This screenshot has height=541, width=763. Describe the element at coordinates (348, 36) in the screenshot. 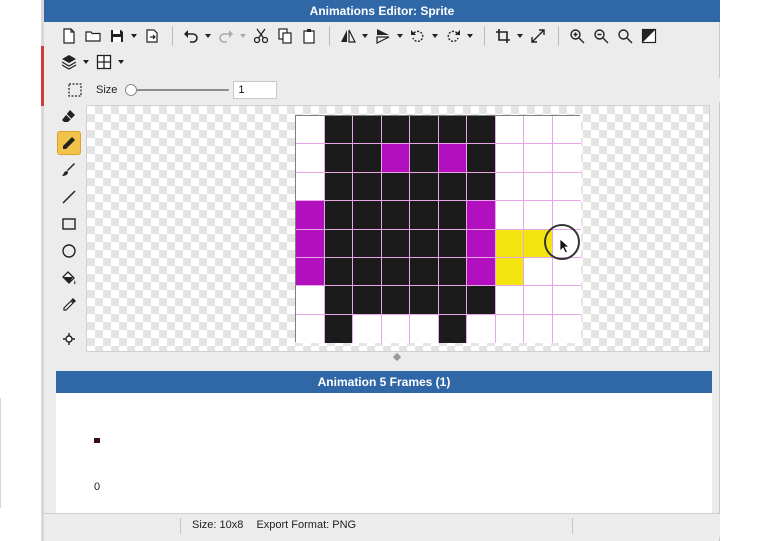

I see `flip-horizontal-icon` at that location.